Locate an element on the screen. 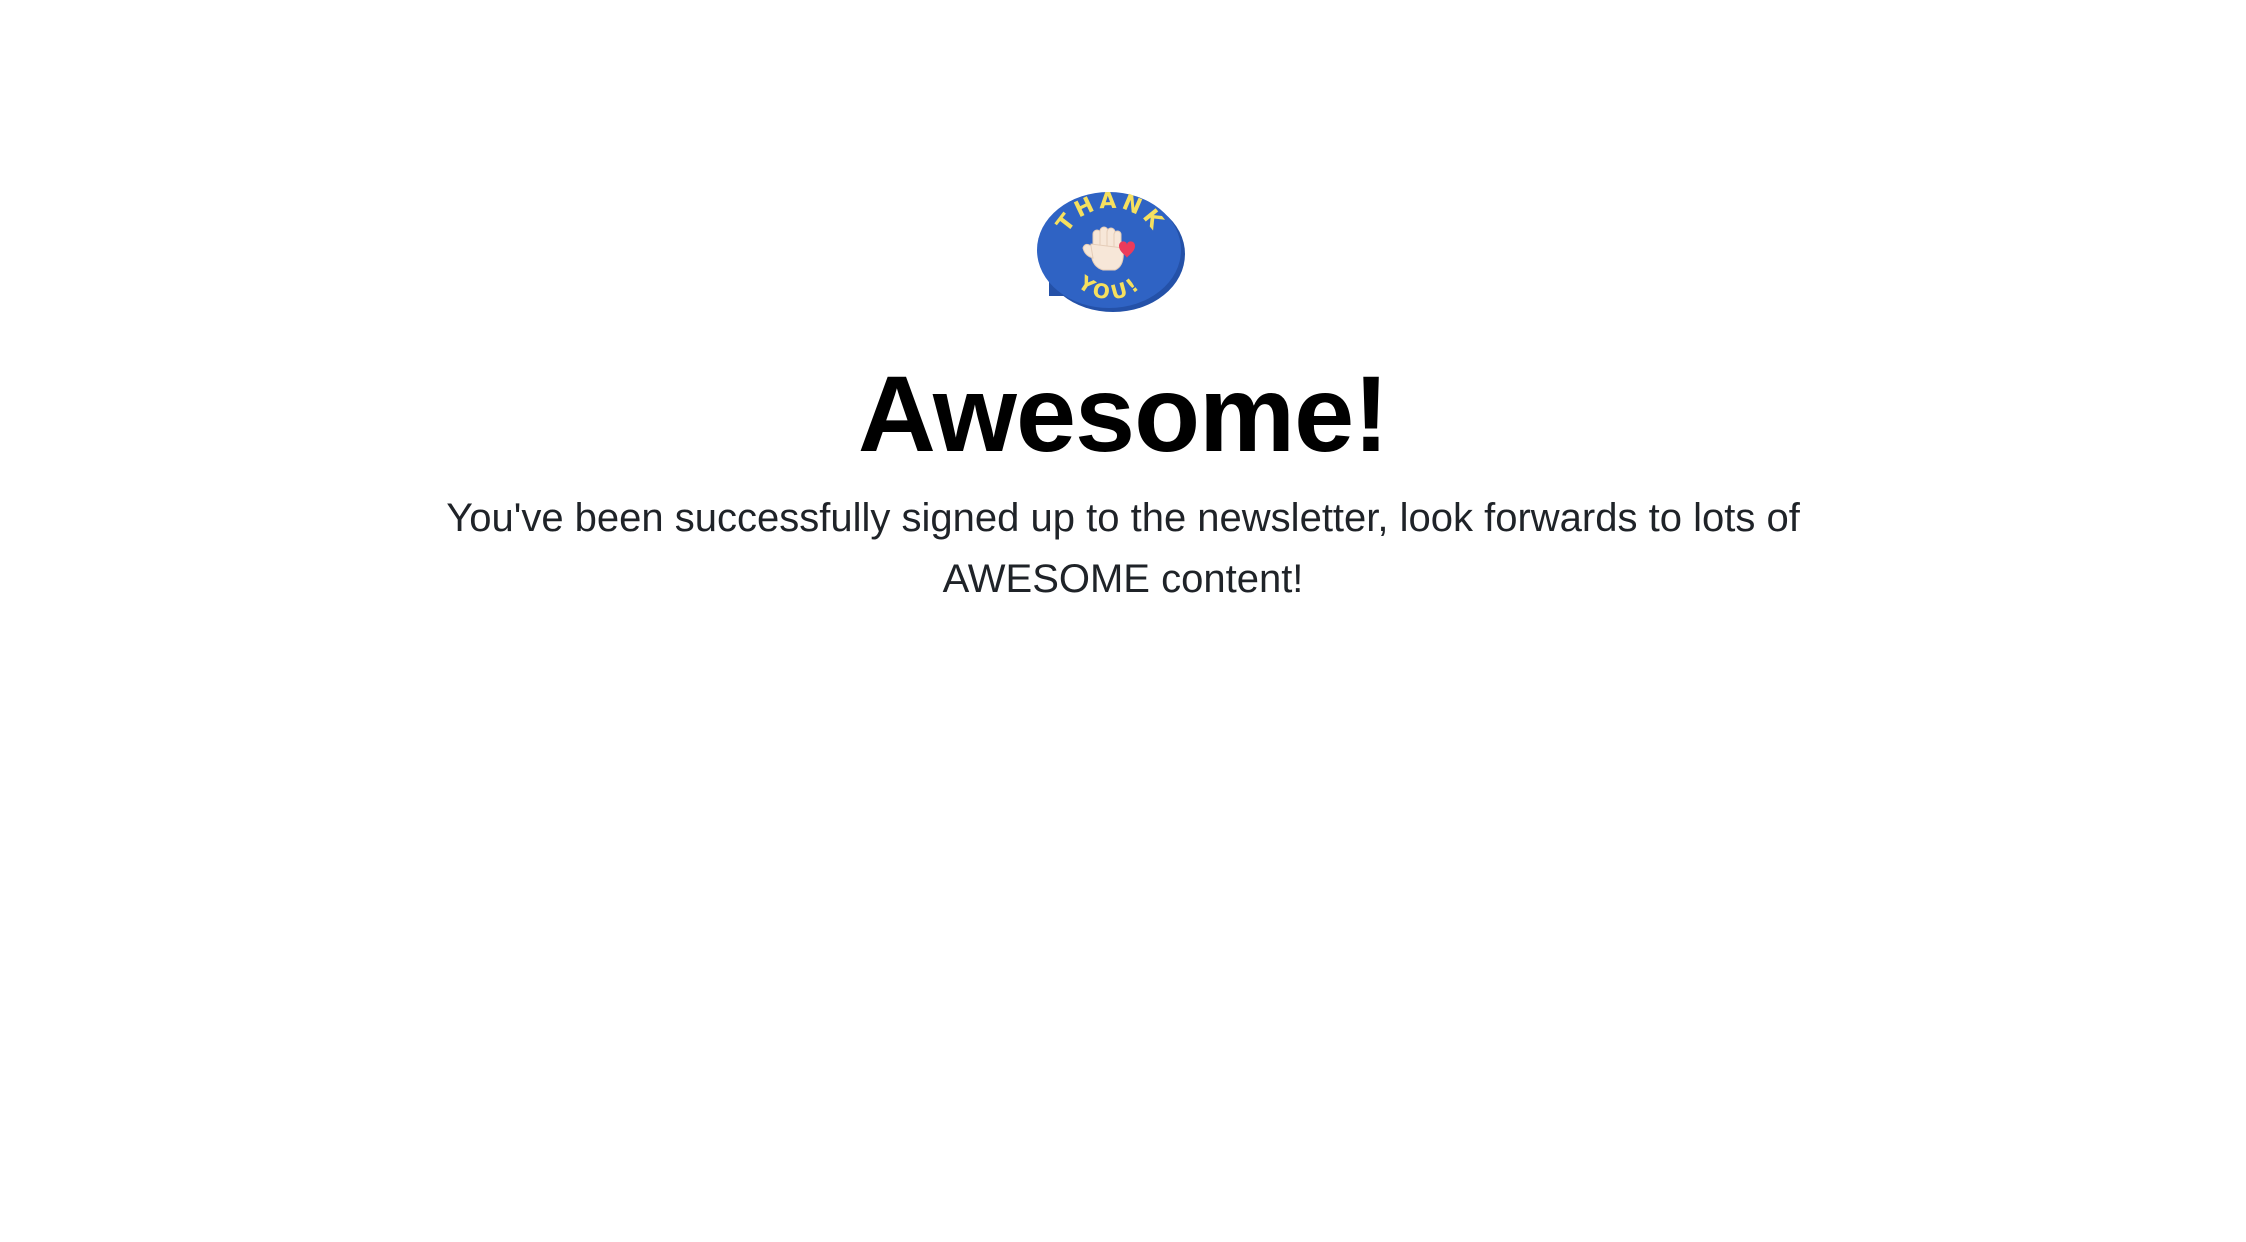 This screenshot has height=1242, width=2246. thank-you-badge-icon: THANK YOU! is located at coordinates (1109, 251).